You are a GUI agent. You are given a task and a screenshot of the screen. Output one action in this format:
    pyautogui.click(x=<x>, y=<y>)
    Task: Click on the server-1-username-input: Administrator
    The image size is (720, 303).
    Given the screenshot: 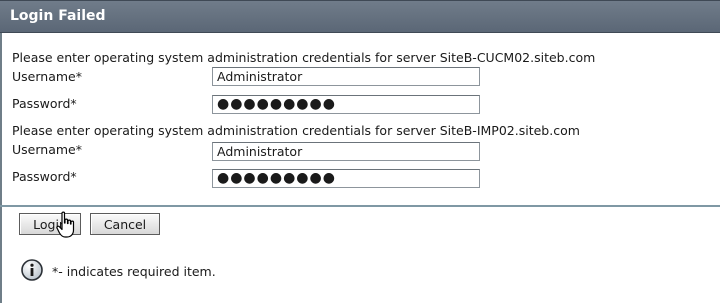 What is the action you would take?
    pyautogui.click(x=346, y=76)
    